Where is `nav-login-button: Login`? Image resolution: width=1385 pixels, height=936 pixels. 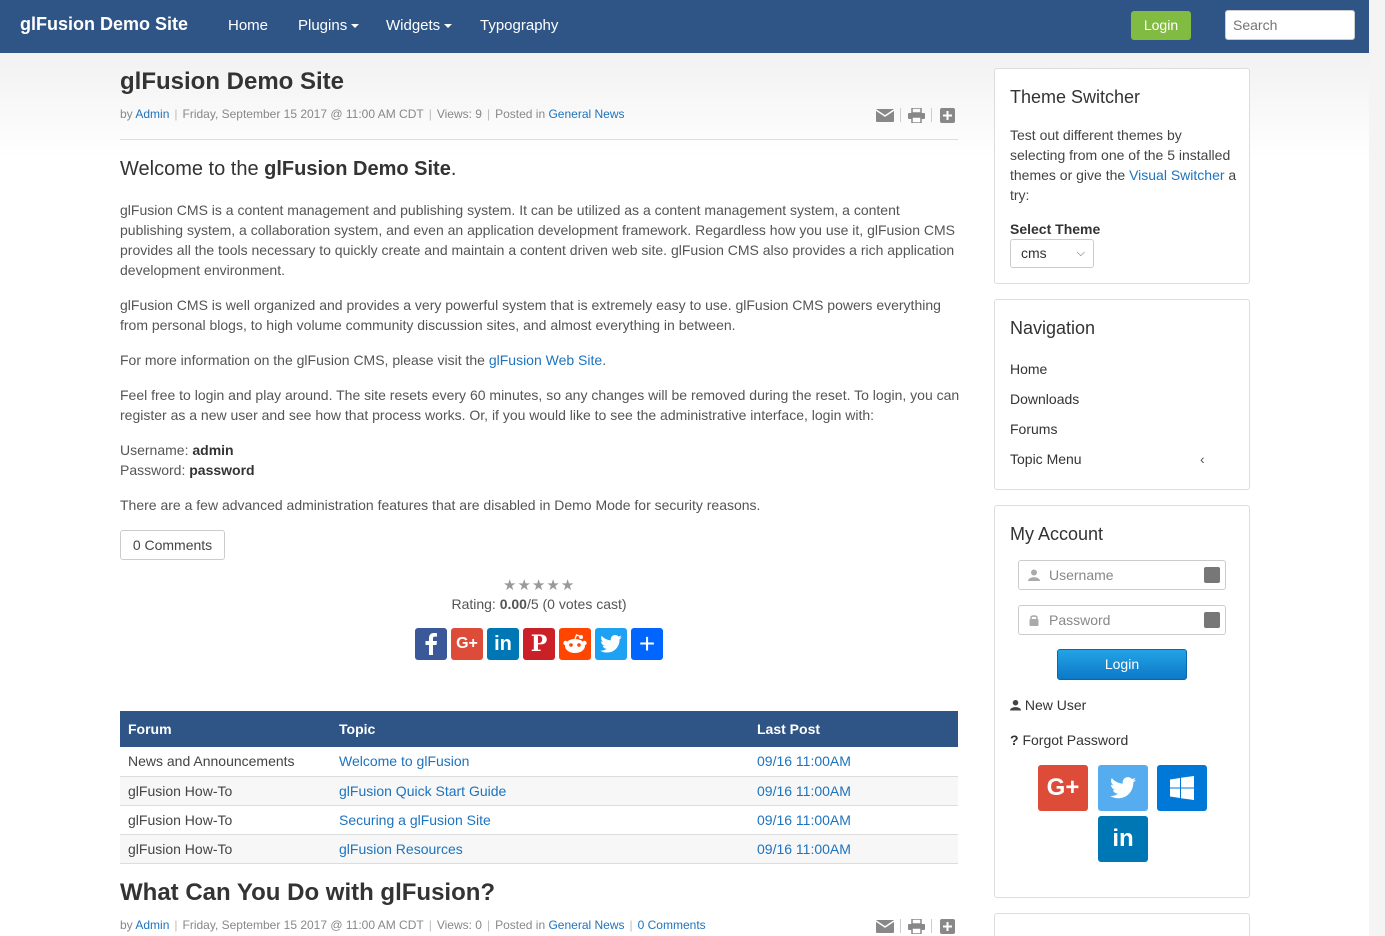
nav-login-button: Login is located at coordinates (1161, 25).